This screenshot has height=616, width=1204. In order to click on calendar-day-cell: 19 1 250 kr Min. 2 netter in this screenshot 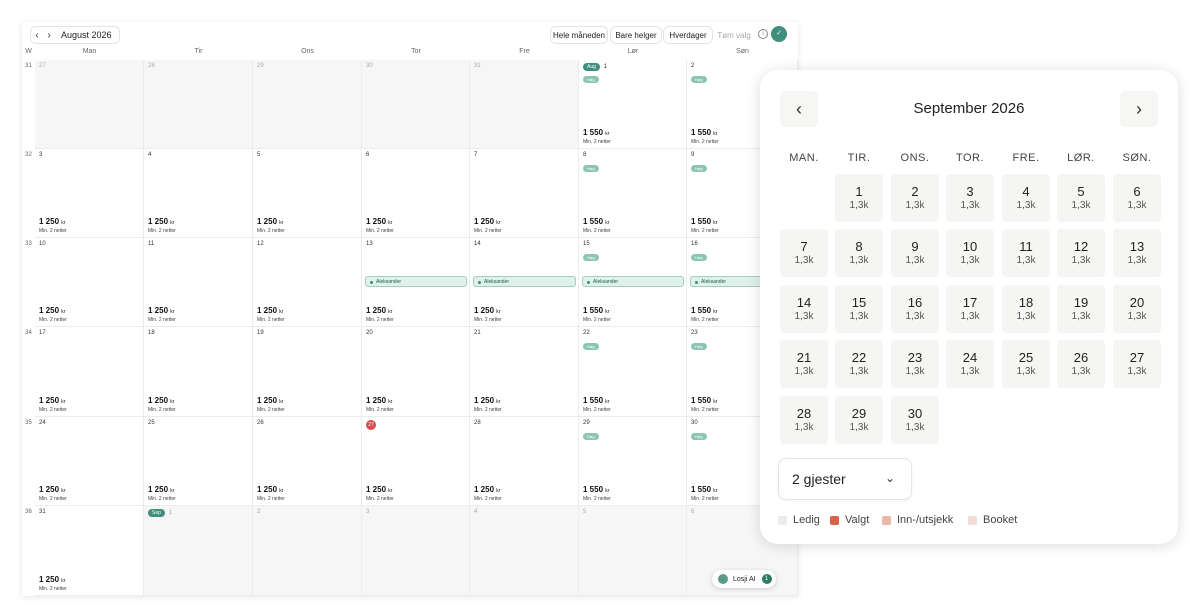, I will do `click(307, 372)`.